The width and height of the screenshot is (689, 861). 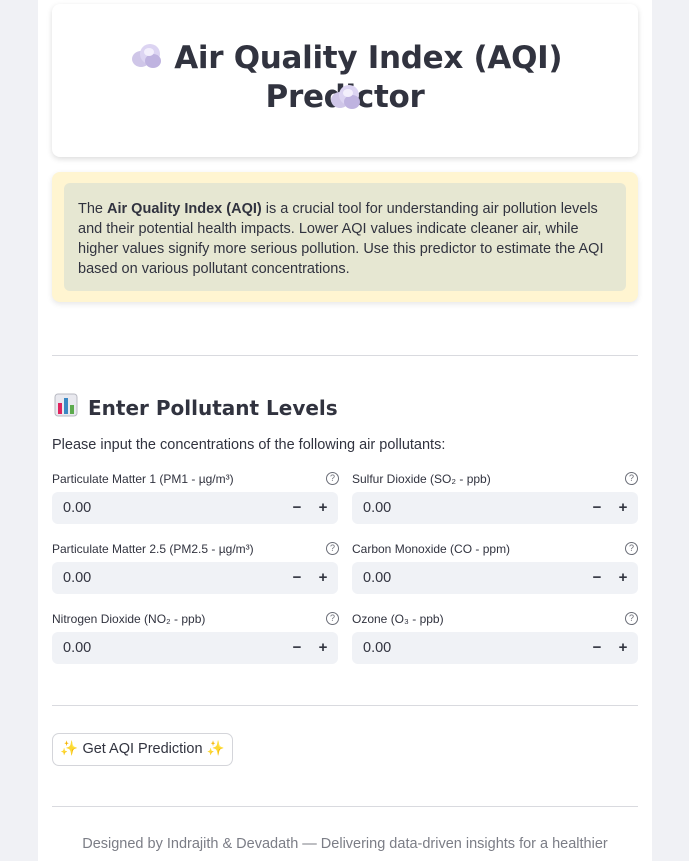 I want to click on section-title-text: Enter Pollutant Levels, so click(x=213, y=407).